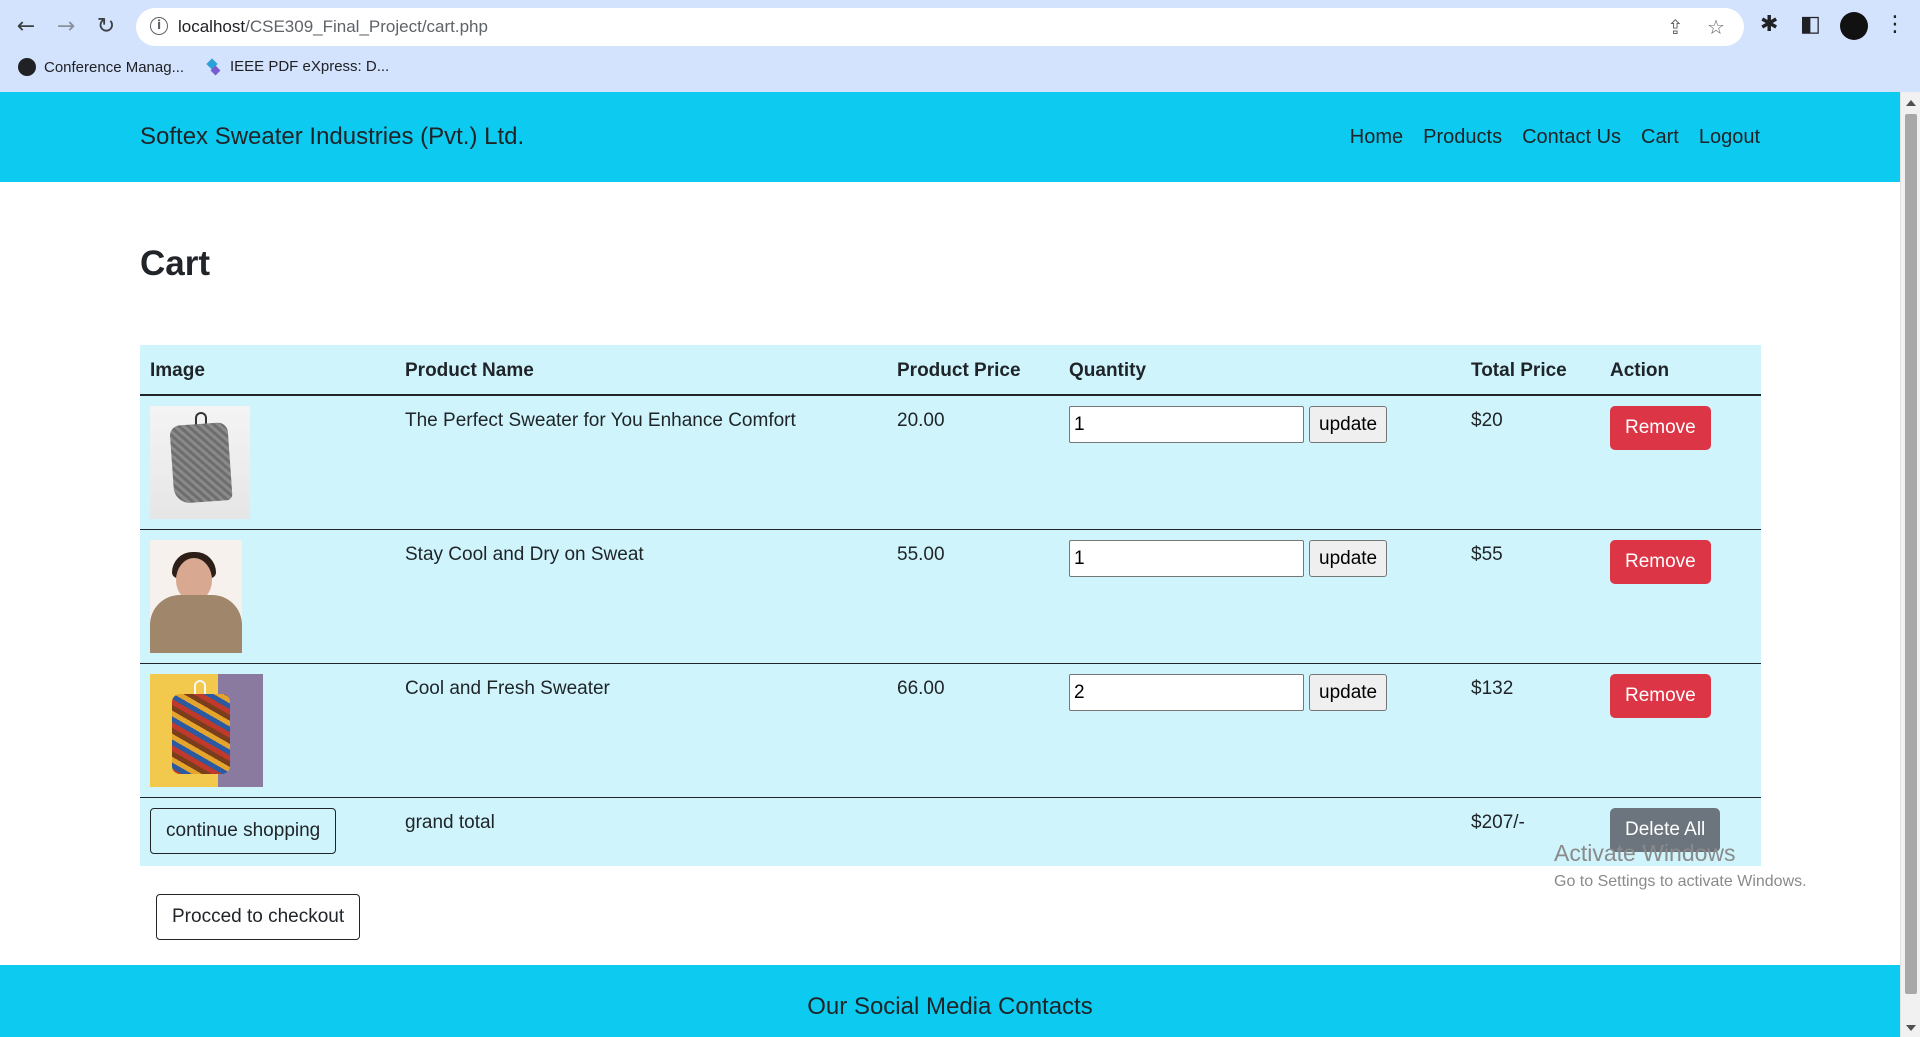 The width and height of the screenshot is (1920, 1037). Describe the element at coordinates (258, 917) in the screenshot. I see `checkout-button: Procced to checkout` at that location.